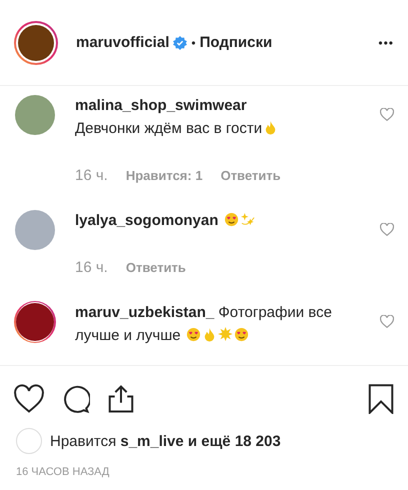 This screenshot has width=408, height=490. I want to click on like-heart-icon, so click(29, 399).